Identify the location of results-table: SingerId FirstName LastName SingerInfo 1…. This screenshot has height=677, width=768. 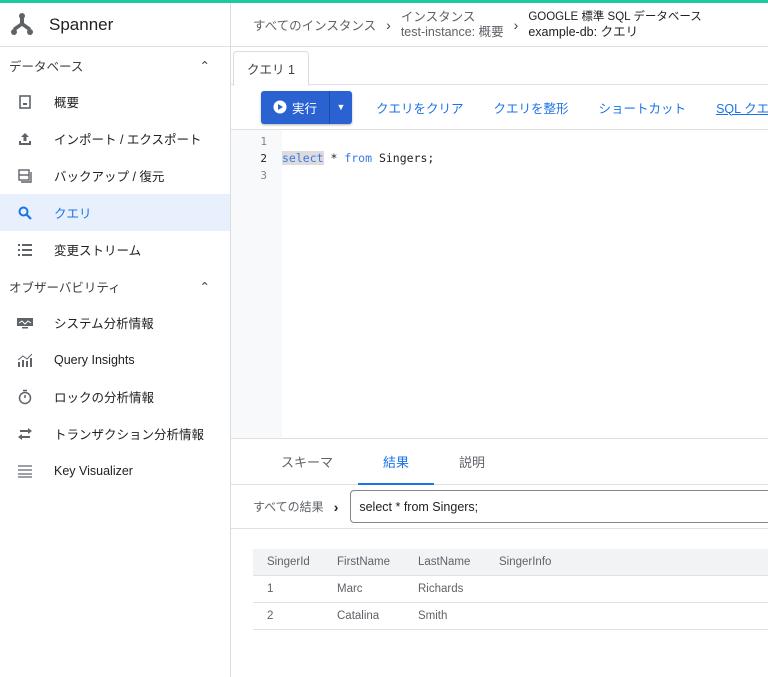
(510, 589).